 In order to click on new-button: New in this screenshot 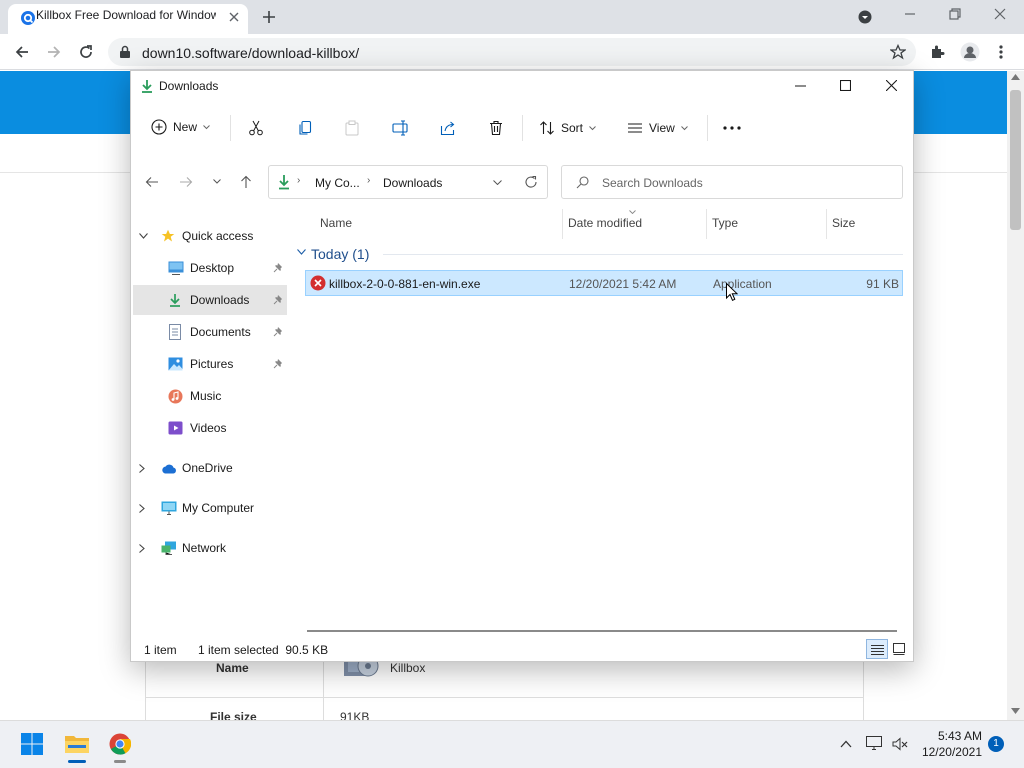, I will do `click(180, 127)`.